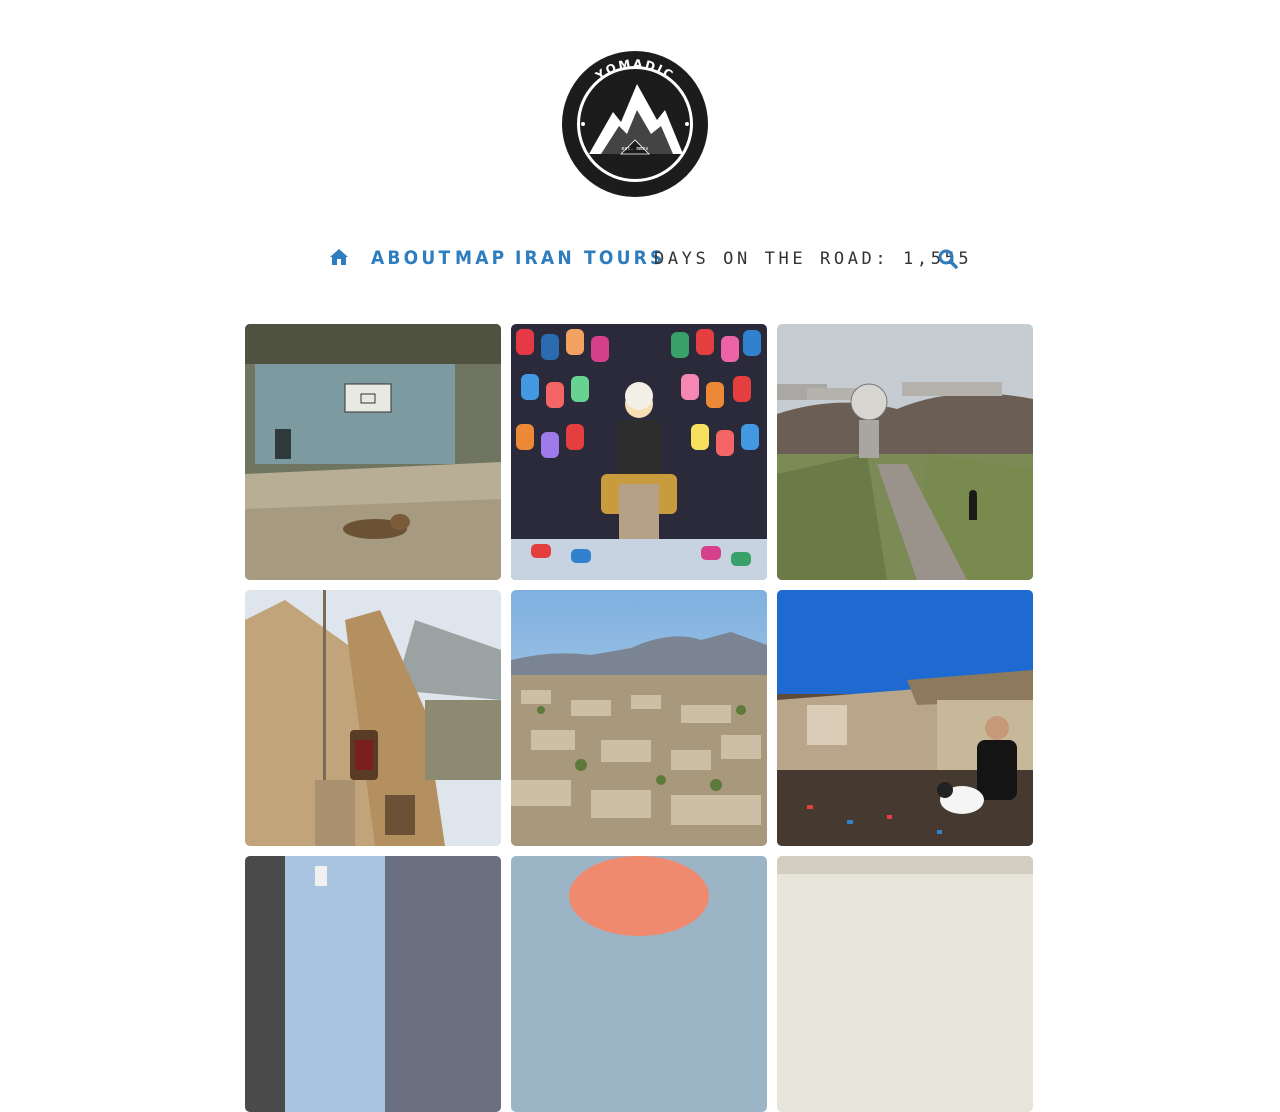 This screenshot has width=1280, height=1112. Describe the element at coordinates (905, 718) in the screenshot. I see `gallery-photo-village-boy-dog` at that location.